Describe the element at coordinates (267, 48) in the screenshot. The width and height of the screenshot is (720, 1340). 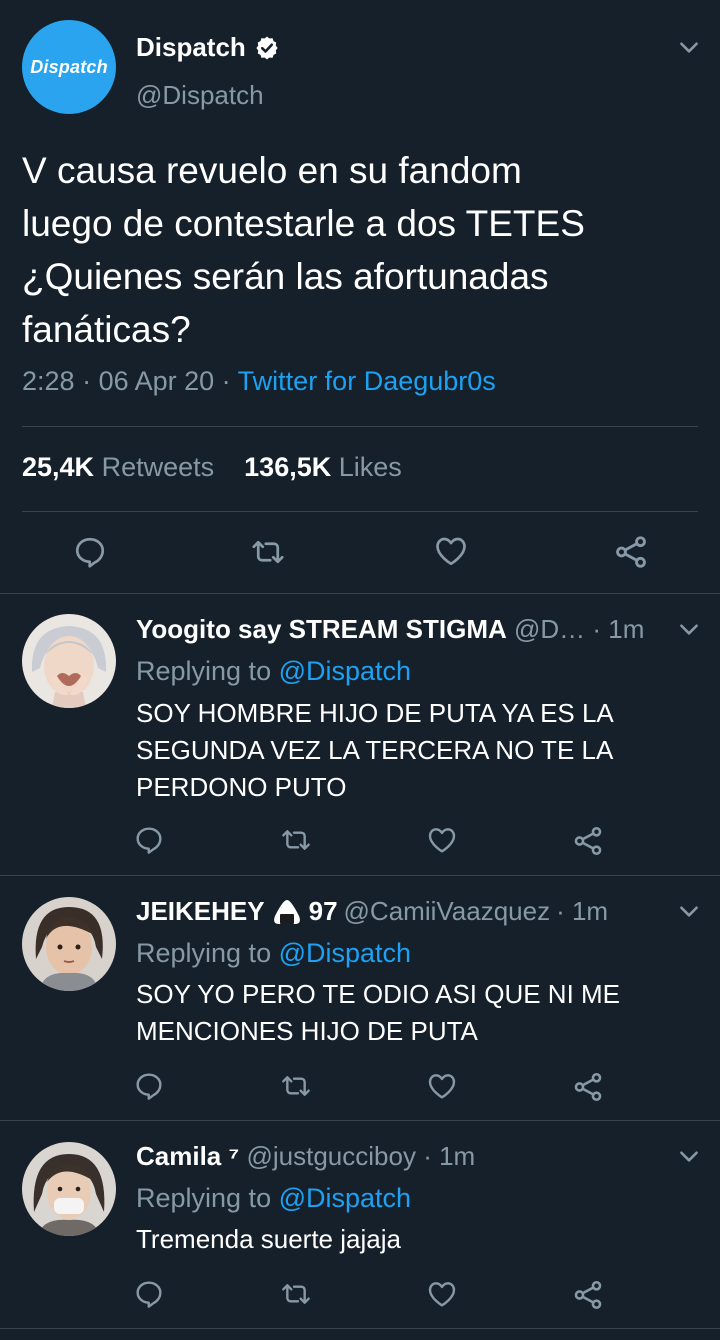
I see `verified-badge-icon` at that location.